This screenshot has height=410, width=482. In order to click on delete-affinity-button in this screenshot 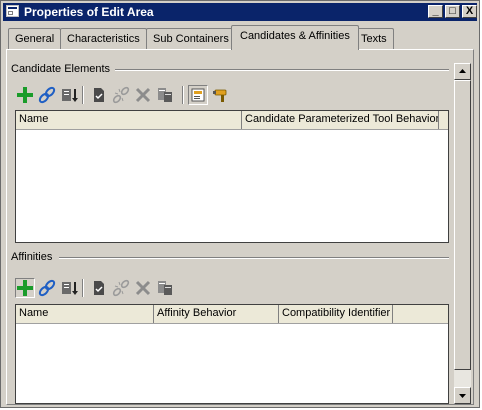, I will do `click(143, 288)`.